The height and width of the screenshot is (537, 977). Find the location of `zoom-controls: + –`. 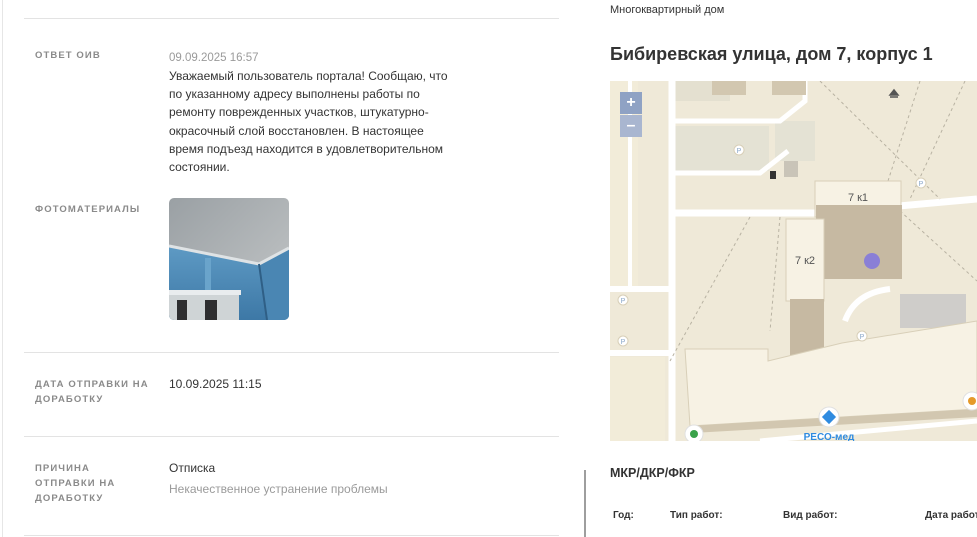

zoom-controls: + – is located at coordinates (631, 114).